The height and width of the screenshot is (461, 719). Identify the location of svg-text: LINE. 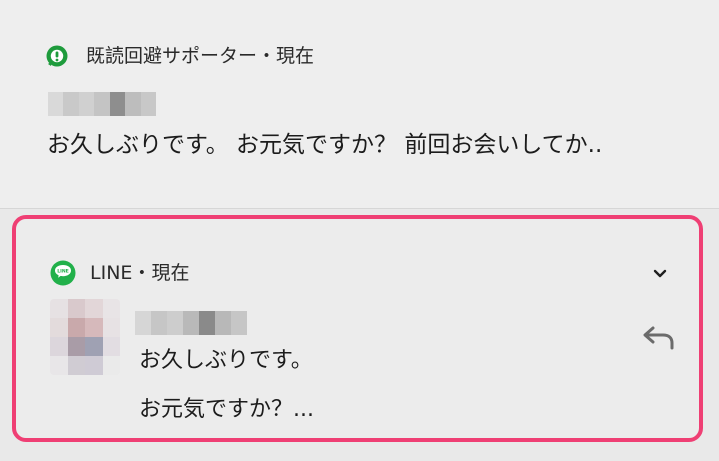
(63, 272).